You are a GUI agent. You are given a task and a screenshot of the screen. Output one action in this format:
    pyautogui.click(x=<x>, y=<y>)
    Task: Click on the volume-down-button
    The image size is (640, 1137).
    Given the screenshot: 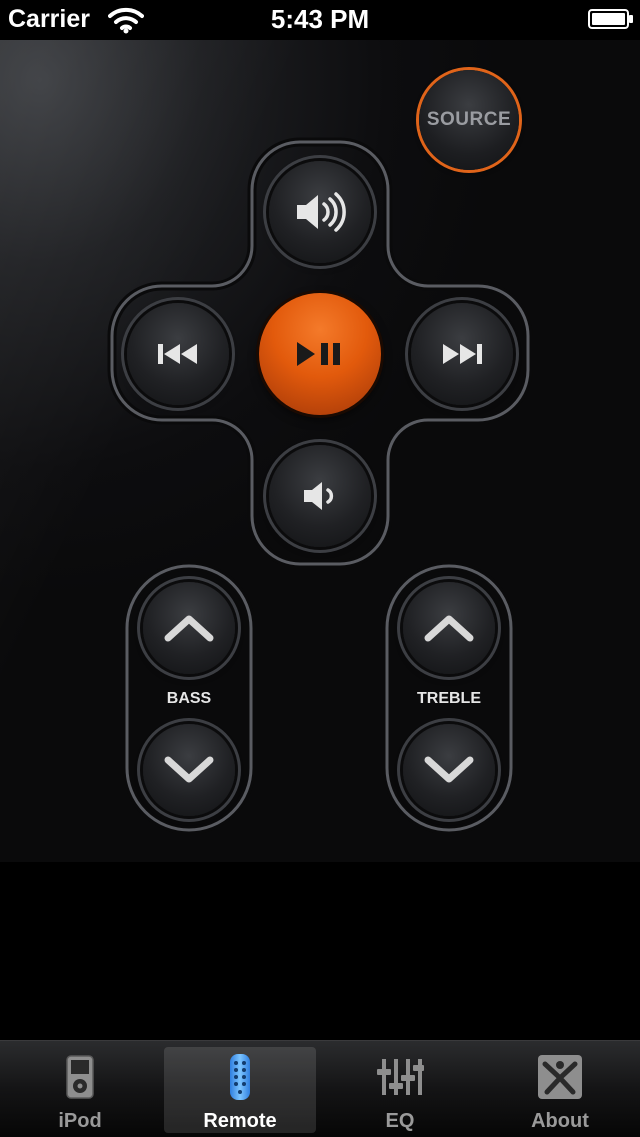 What is the action you would take?
    pyautogui.click(x=320, y=496)
    